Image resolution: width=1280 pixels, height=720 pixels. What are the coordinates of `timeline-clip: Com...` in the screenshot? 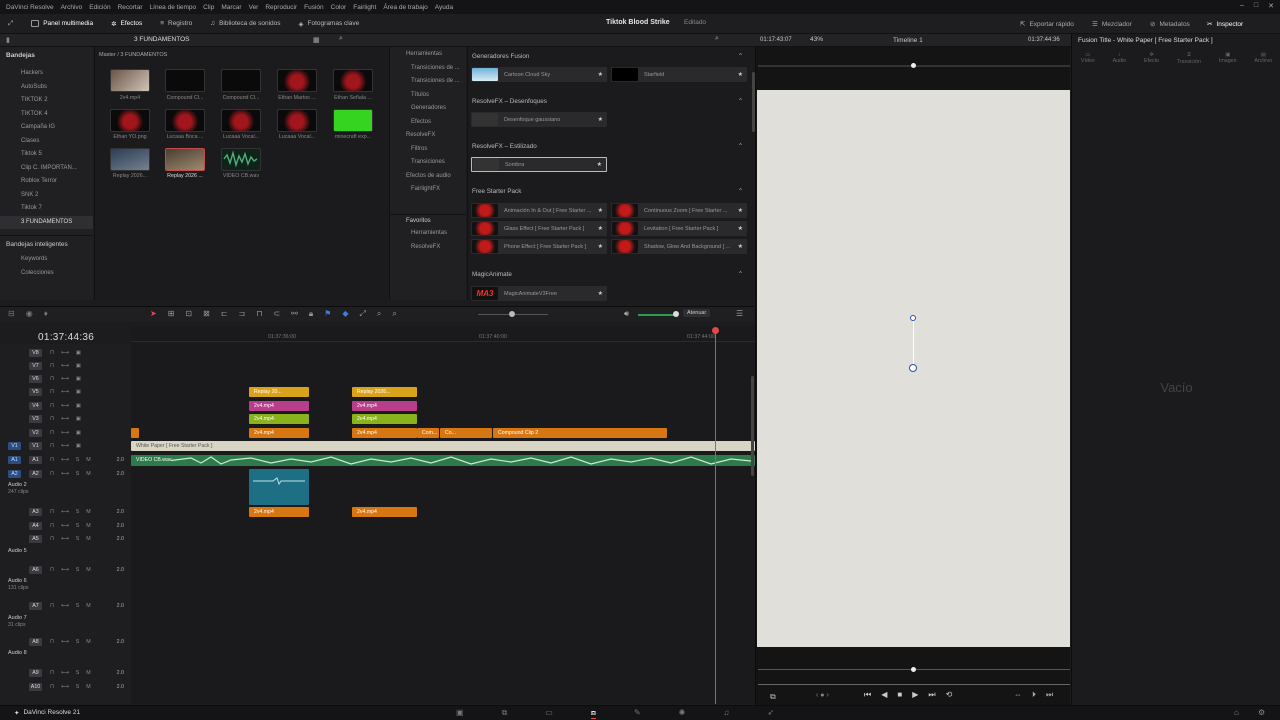 It's located at (428, 433).